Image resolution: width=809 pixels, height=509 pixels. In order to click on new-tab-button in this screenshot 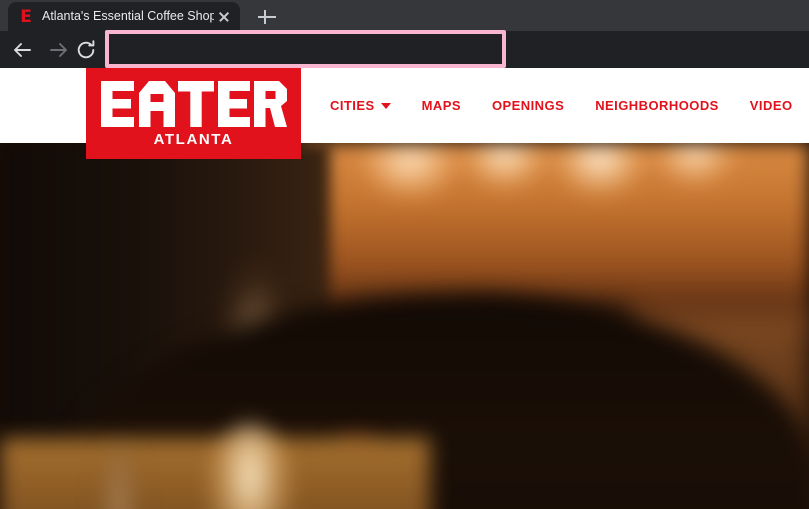, I will do `click(267, 17)`.